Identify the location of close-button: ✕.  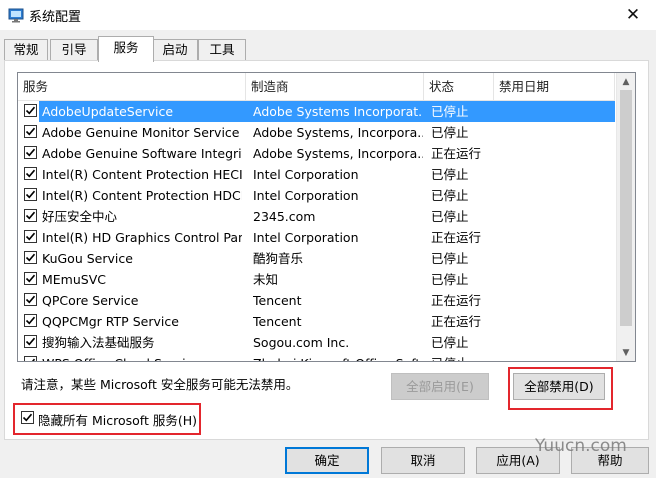
(633, 15).